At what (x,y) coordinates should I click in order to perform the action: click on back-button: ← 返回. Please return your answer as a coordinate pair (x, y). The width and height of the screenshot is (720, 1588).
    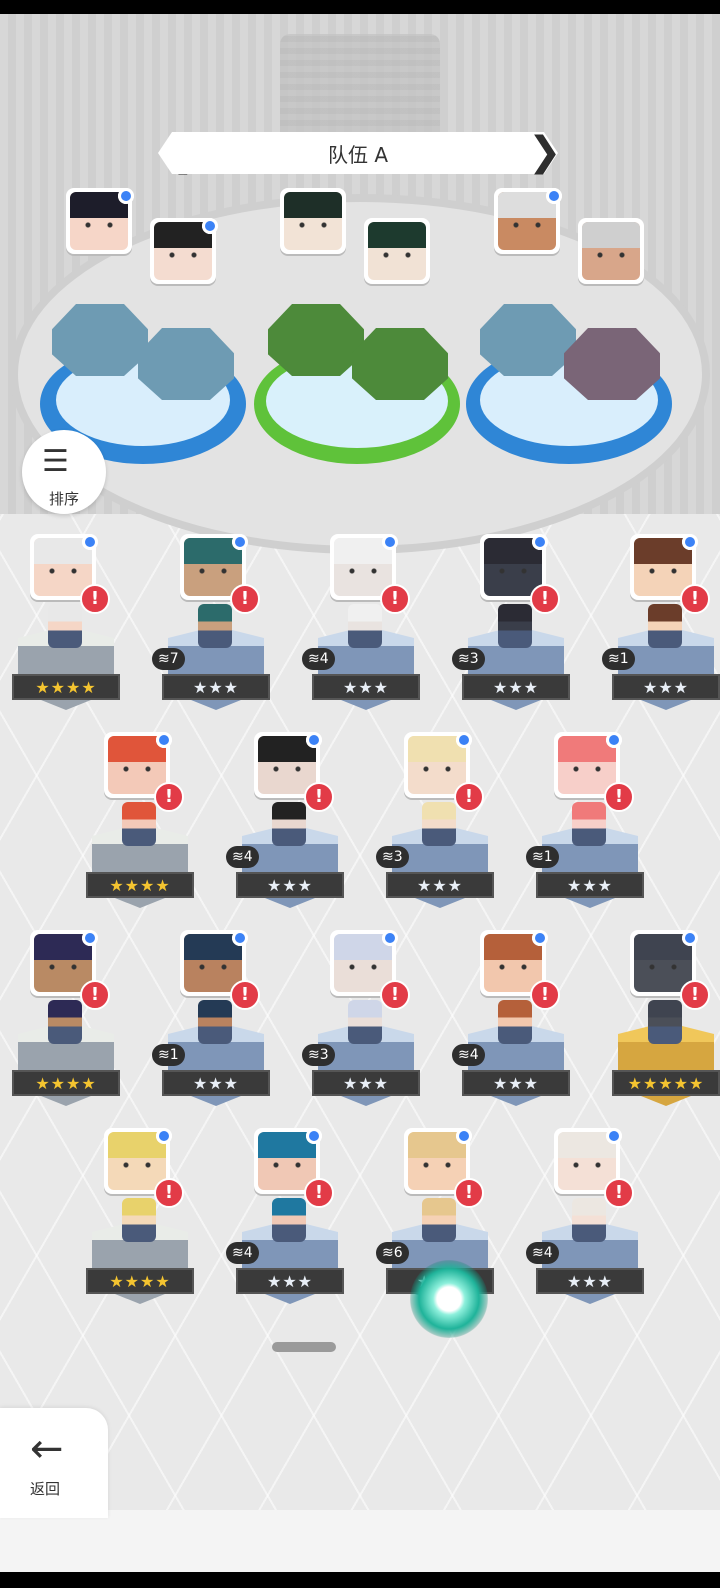
    Looking at the image, I should click on (54, 1463).